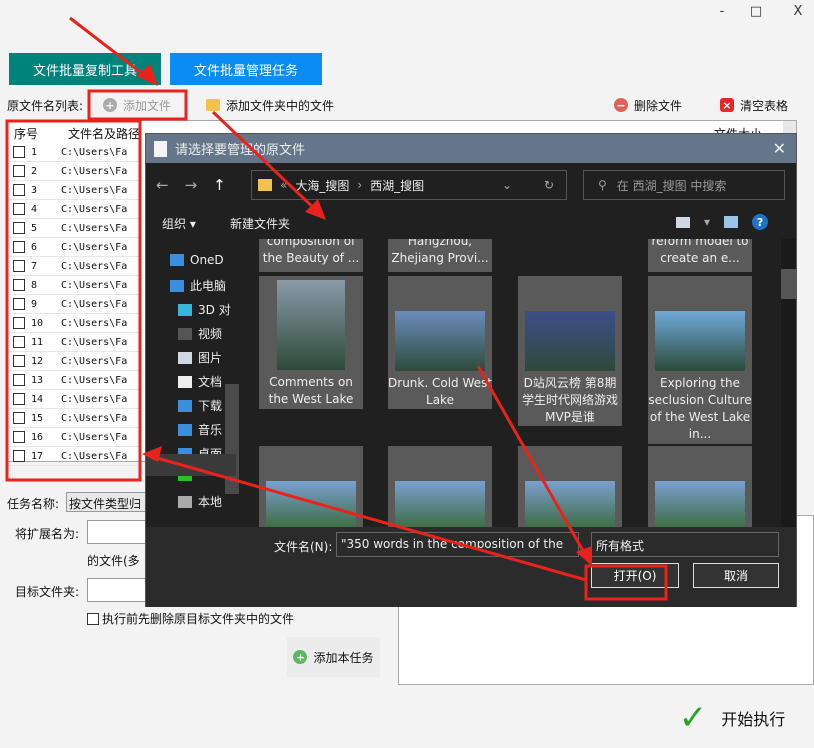  What do you see at coordinates (137, 105) in the screenshot?
I see `annotation-box-add-file` at bounding box center [137, 105].